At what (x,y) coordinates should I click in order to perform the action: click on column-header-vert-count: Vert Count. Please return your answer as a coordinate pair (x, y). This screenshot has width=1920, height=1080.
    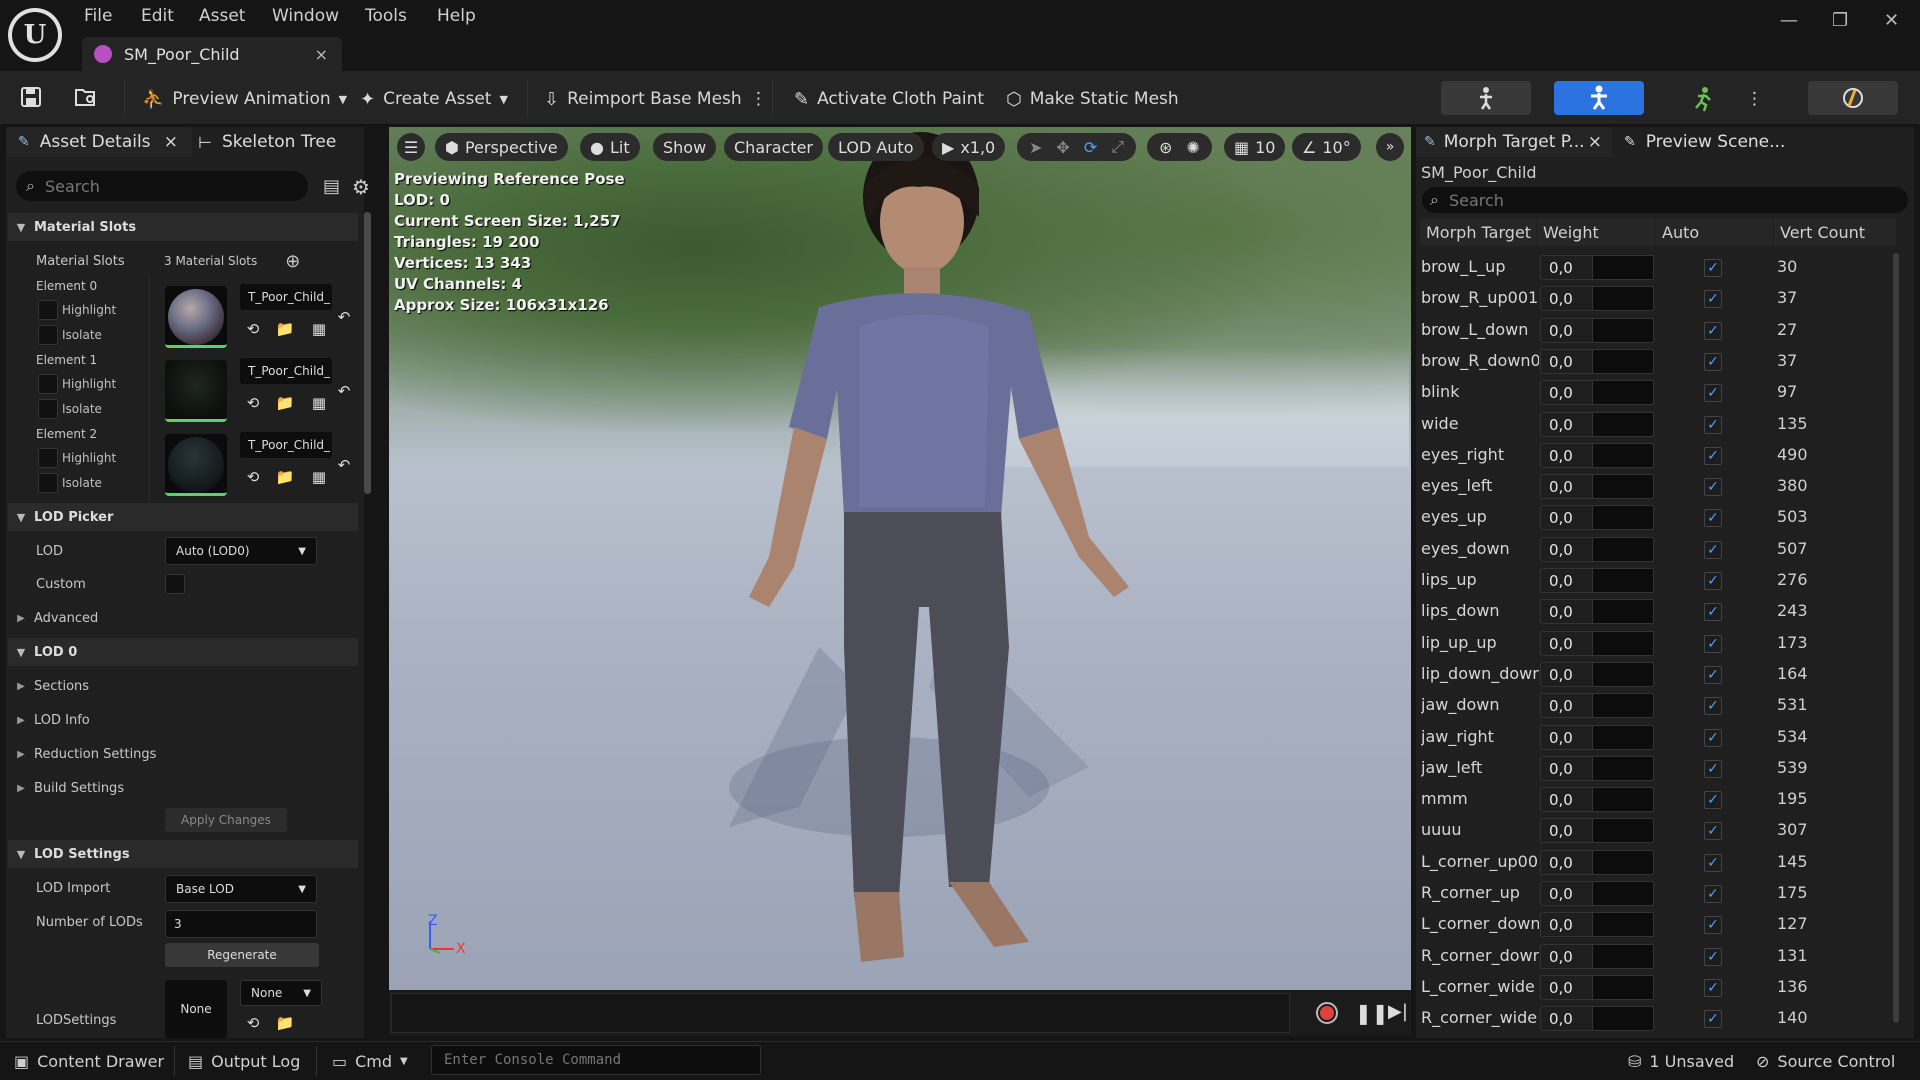
    Looking at the image, I should click on (1835, 232).